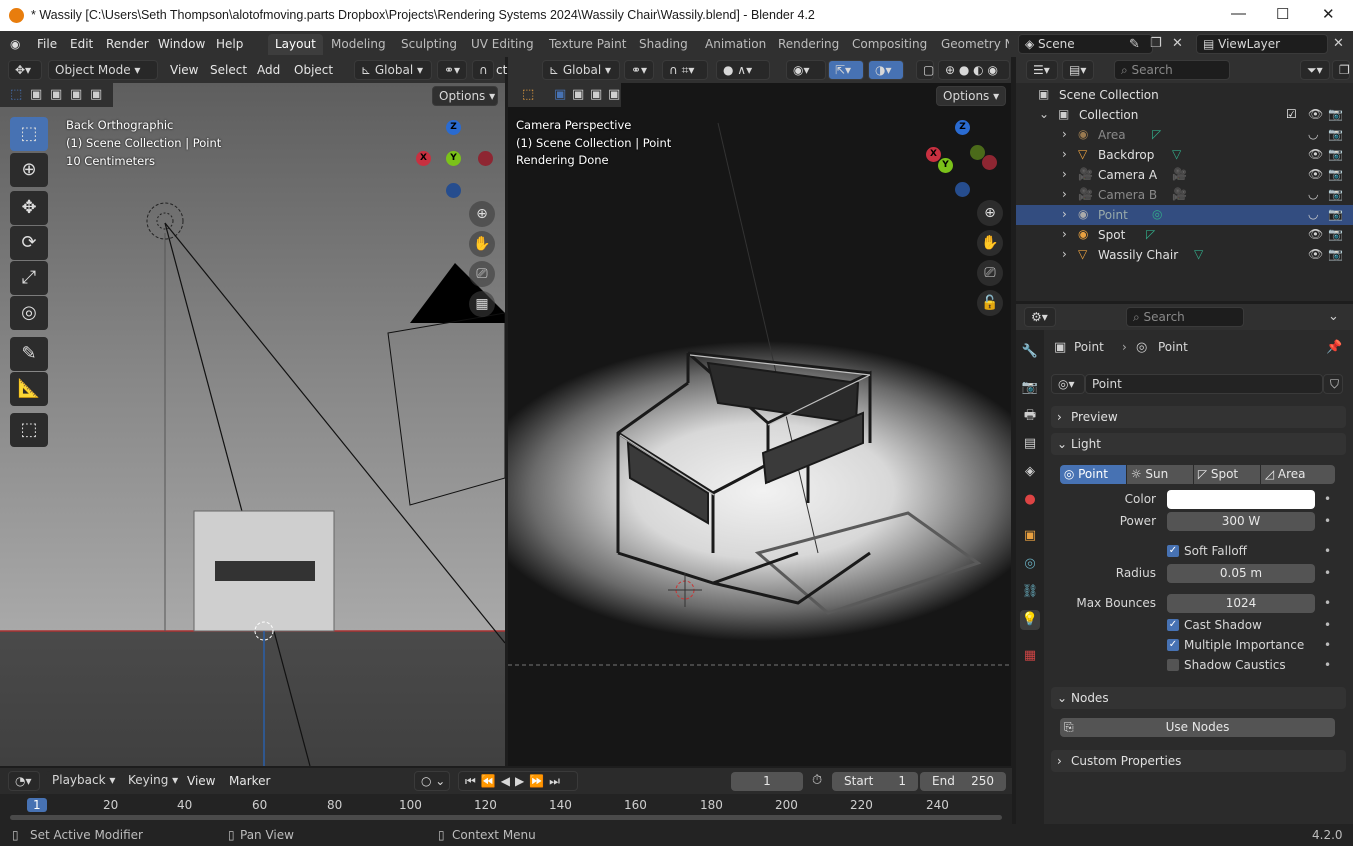 This screenshot has width=1353, height=846. I want to click on stopwatch-icon: ⏱, so click(817, 780).